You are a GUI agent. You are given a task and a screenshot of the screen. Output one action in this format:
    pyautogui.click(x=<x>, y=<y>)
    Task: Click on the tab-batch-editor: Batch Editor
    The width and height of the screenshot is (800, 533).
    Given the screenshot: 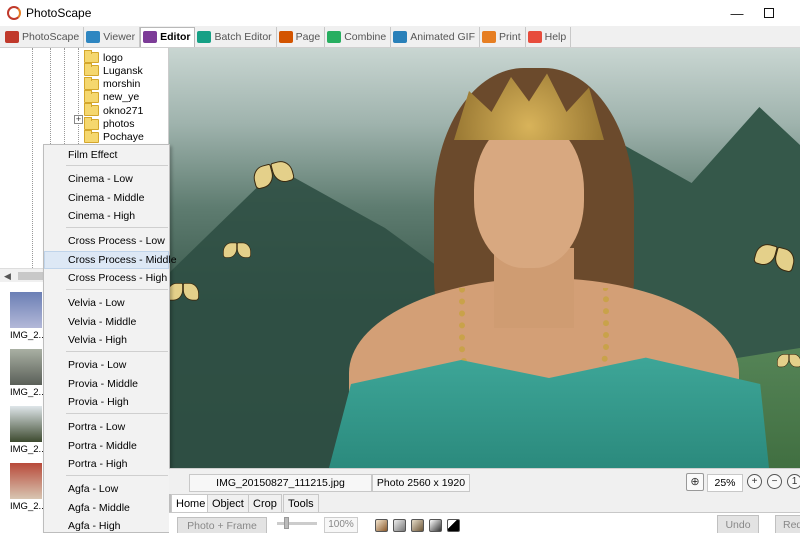 What is the action you would take?
    pyautogui.click(x=236, y=36)
    